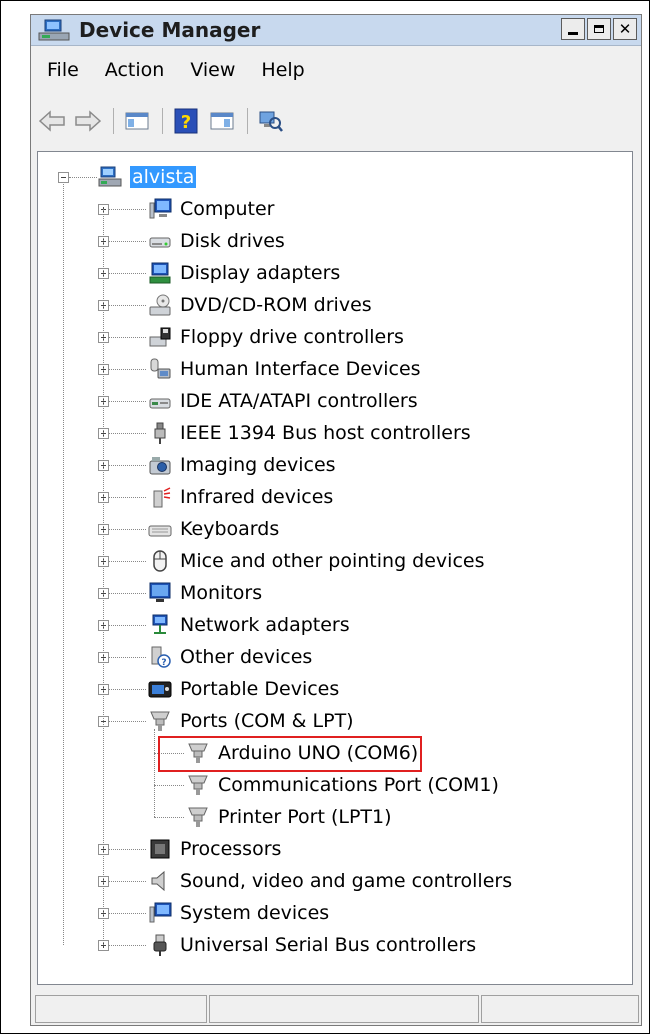 This screenshot has width=650, height=1034. I want to click on tree-node-label: Monitors, so click(221, 593).